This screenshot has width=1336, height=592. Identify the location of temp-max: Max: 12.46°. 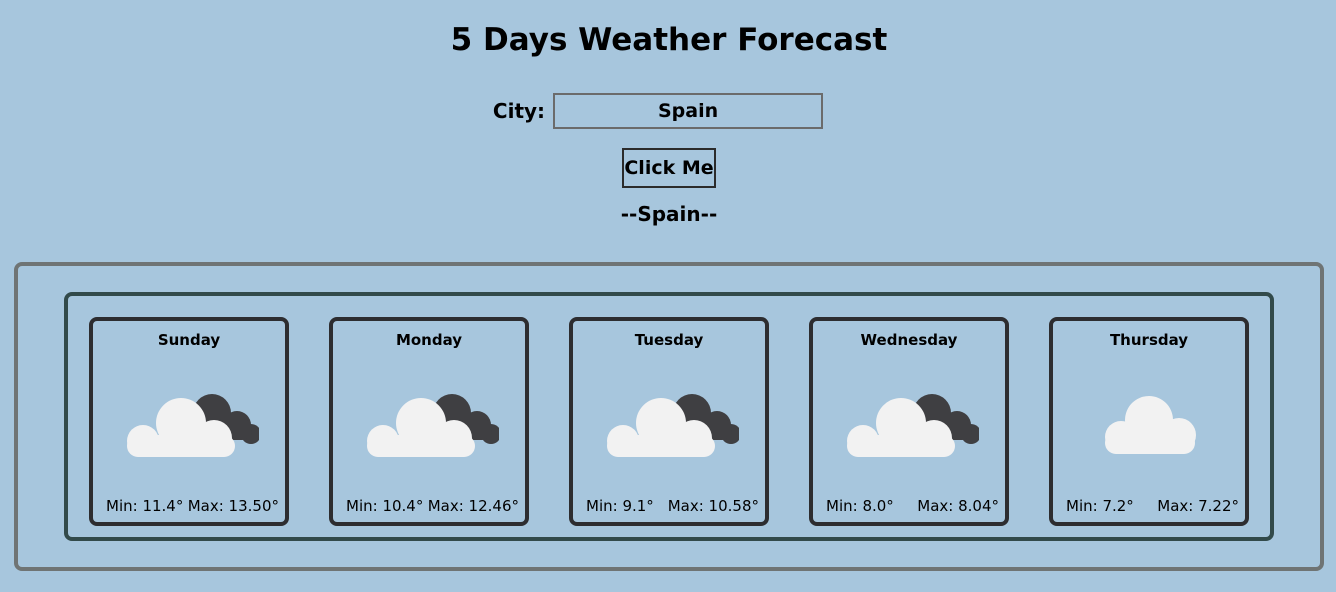
(473, 506).